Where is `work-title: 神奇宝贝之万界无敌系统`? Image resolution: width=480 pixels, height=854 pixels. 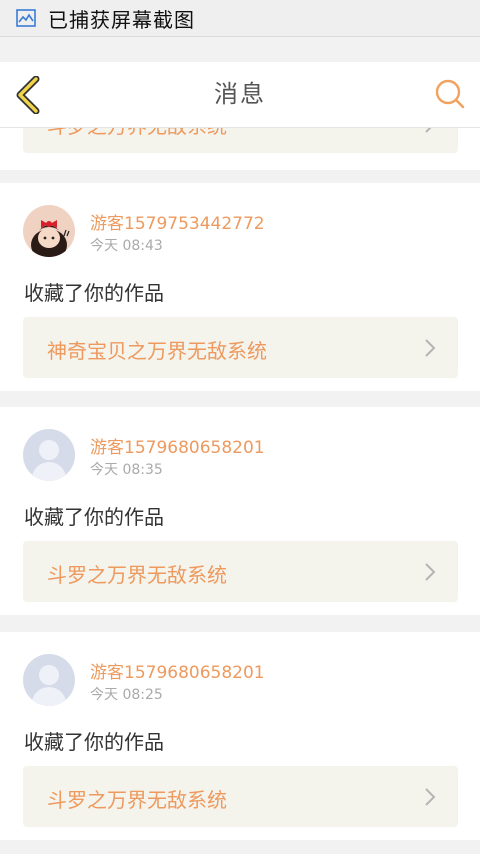
work-title: 神奇宝贝之万界无敌系统 is located at coordinates (157, 351).